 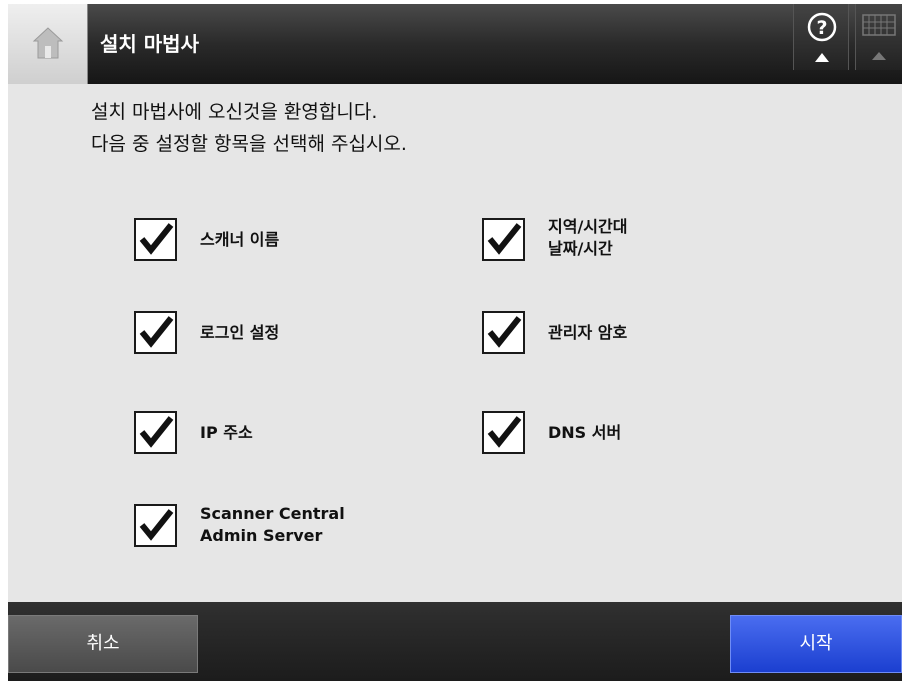 What do you see at coordinates (226, 432) in the screenshot?
I see `option-label: IP 주소` at bounding box center [226, 432].